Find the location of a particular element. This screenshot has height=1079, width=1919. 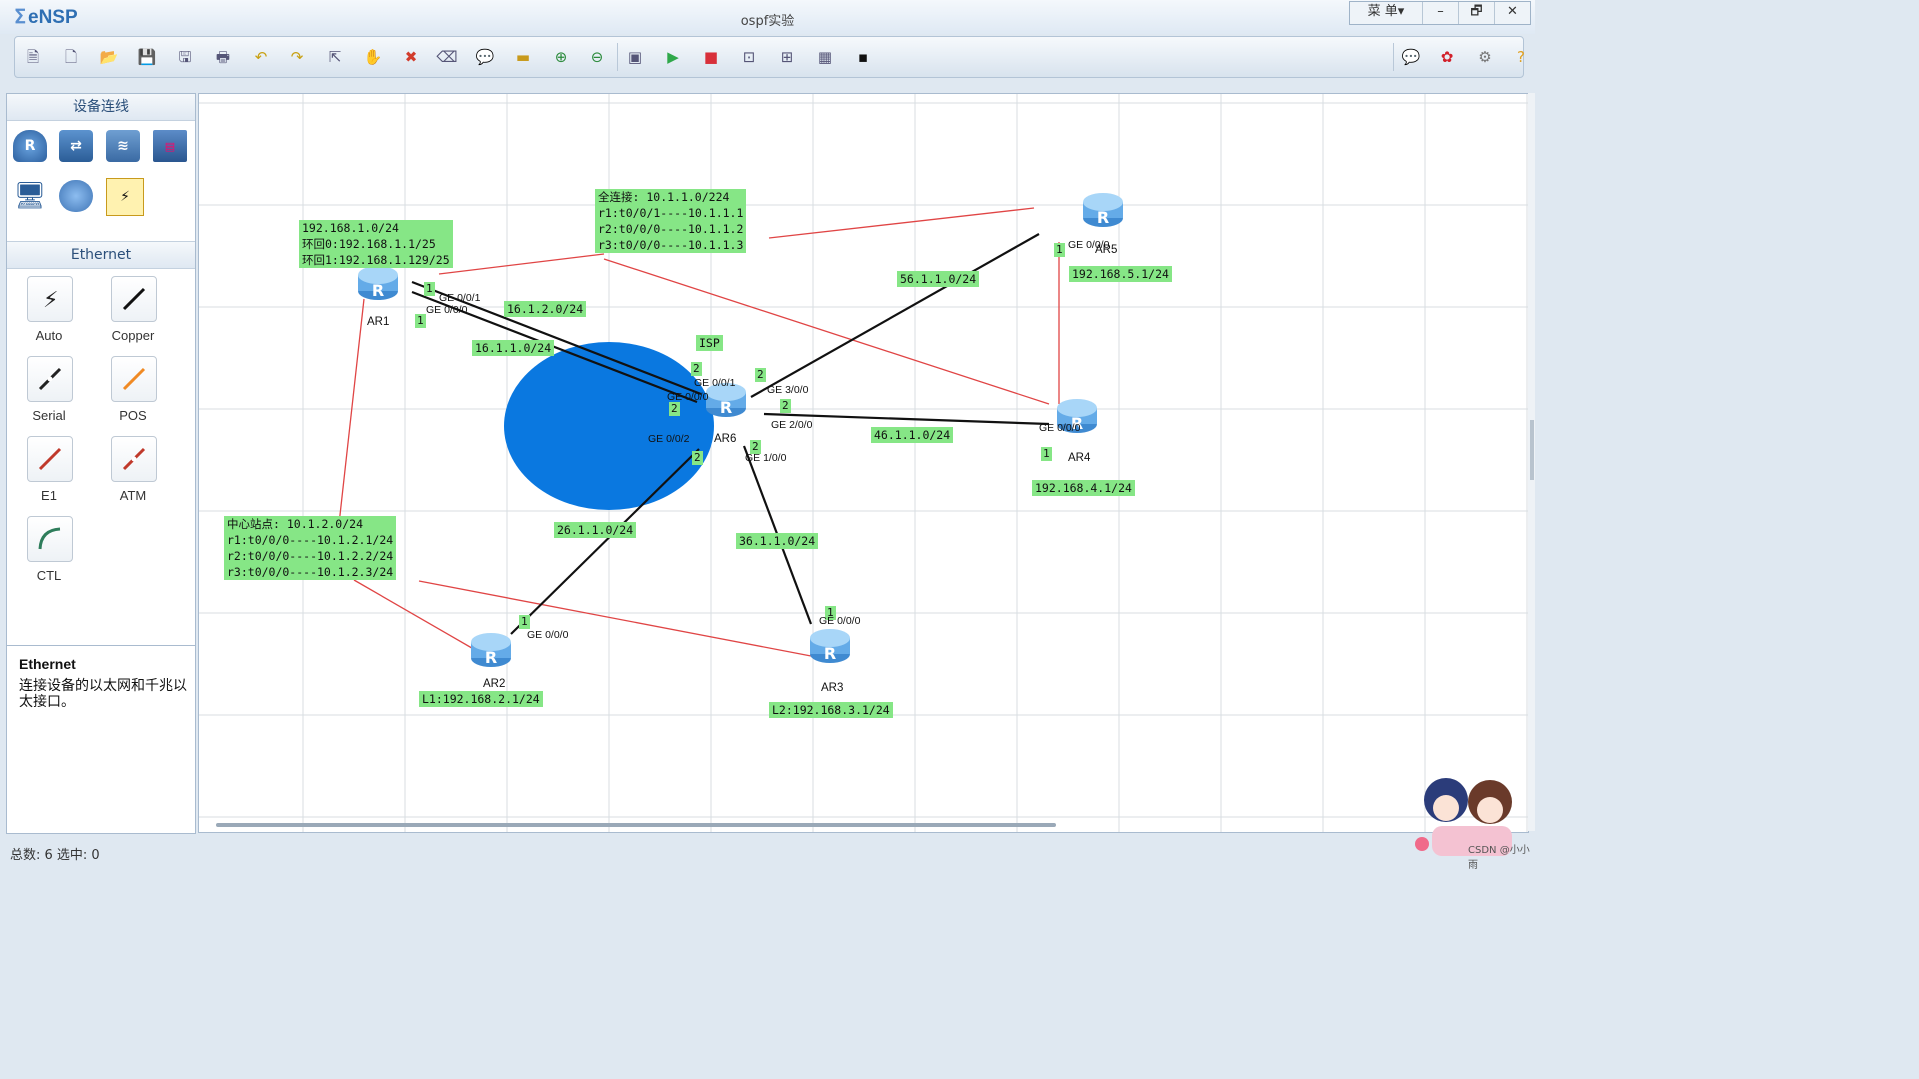

window-controls: 菜 单▾ – 🗗 ✕ is located at coordinates (1440, 13).